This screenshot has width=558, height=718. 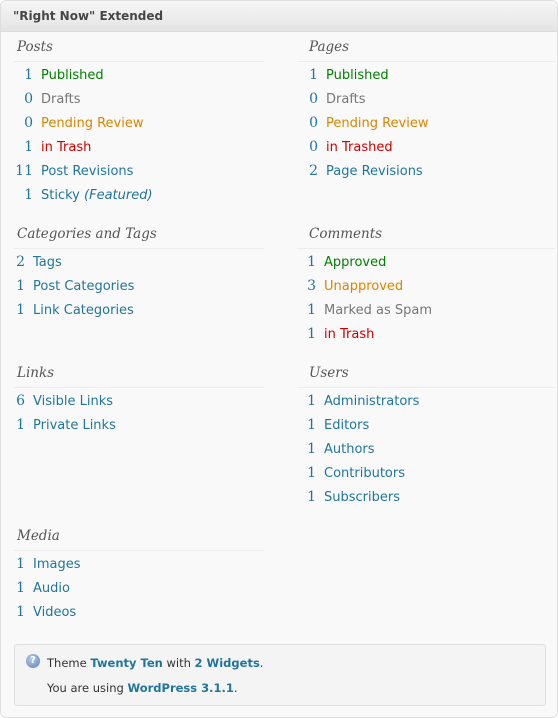 I want to click on tags-row: 2 Tags, so click(x=139, y=262).